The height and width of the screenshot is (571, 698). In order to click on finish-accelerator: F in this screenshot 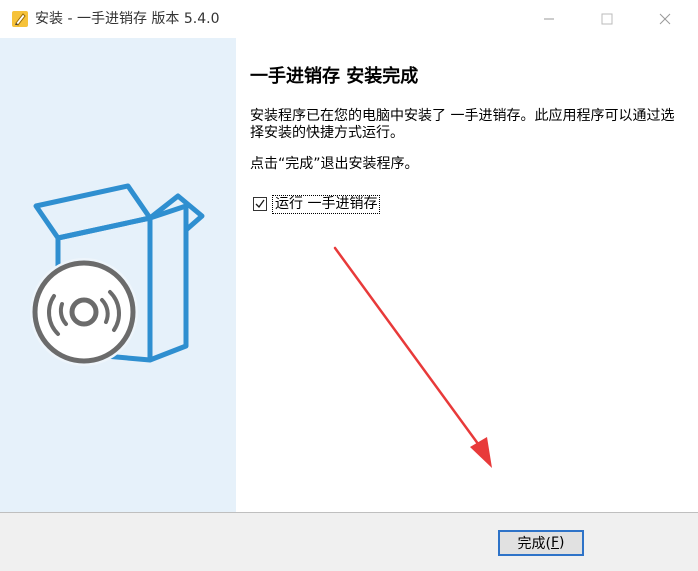, I will do `click(555, 543)`.